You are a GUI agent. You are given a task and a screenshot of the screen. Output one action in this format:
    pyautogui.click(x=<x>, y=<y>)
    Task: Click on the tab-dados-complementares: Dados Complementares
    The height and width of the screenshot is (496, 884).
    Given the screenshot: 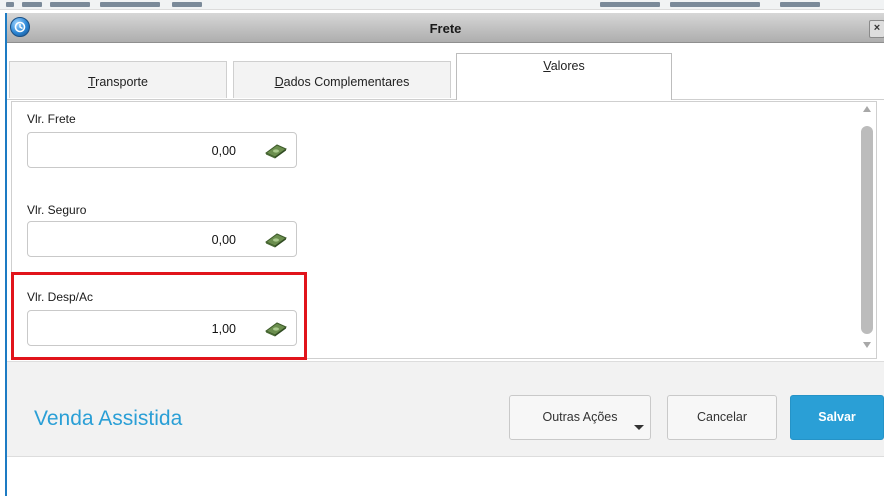 What is the action you would take?
    pyautogui.click(x=342, y=79)
    